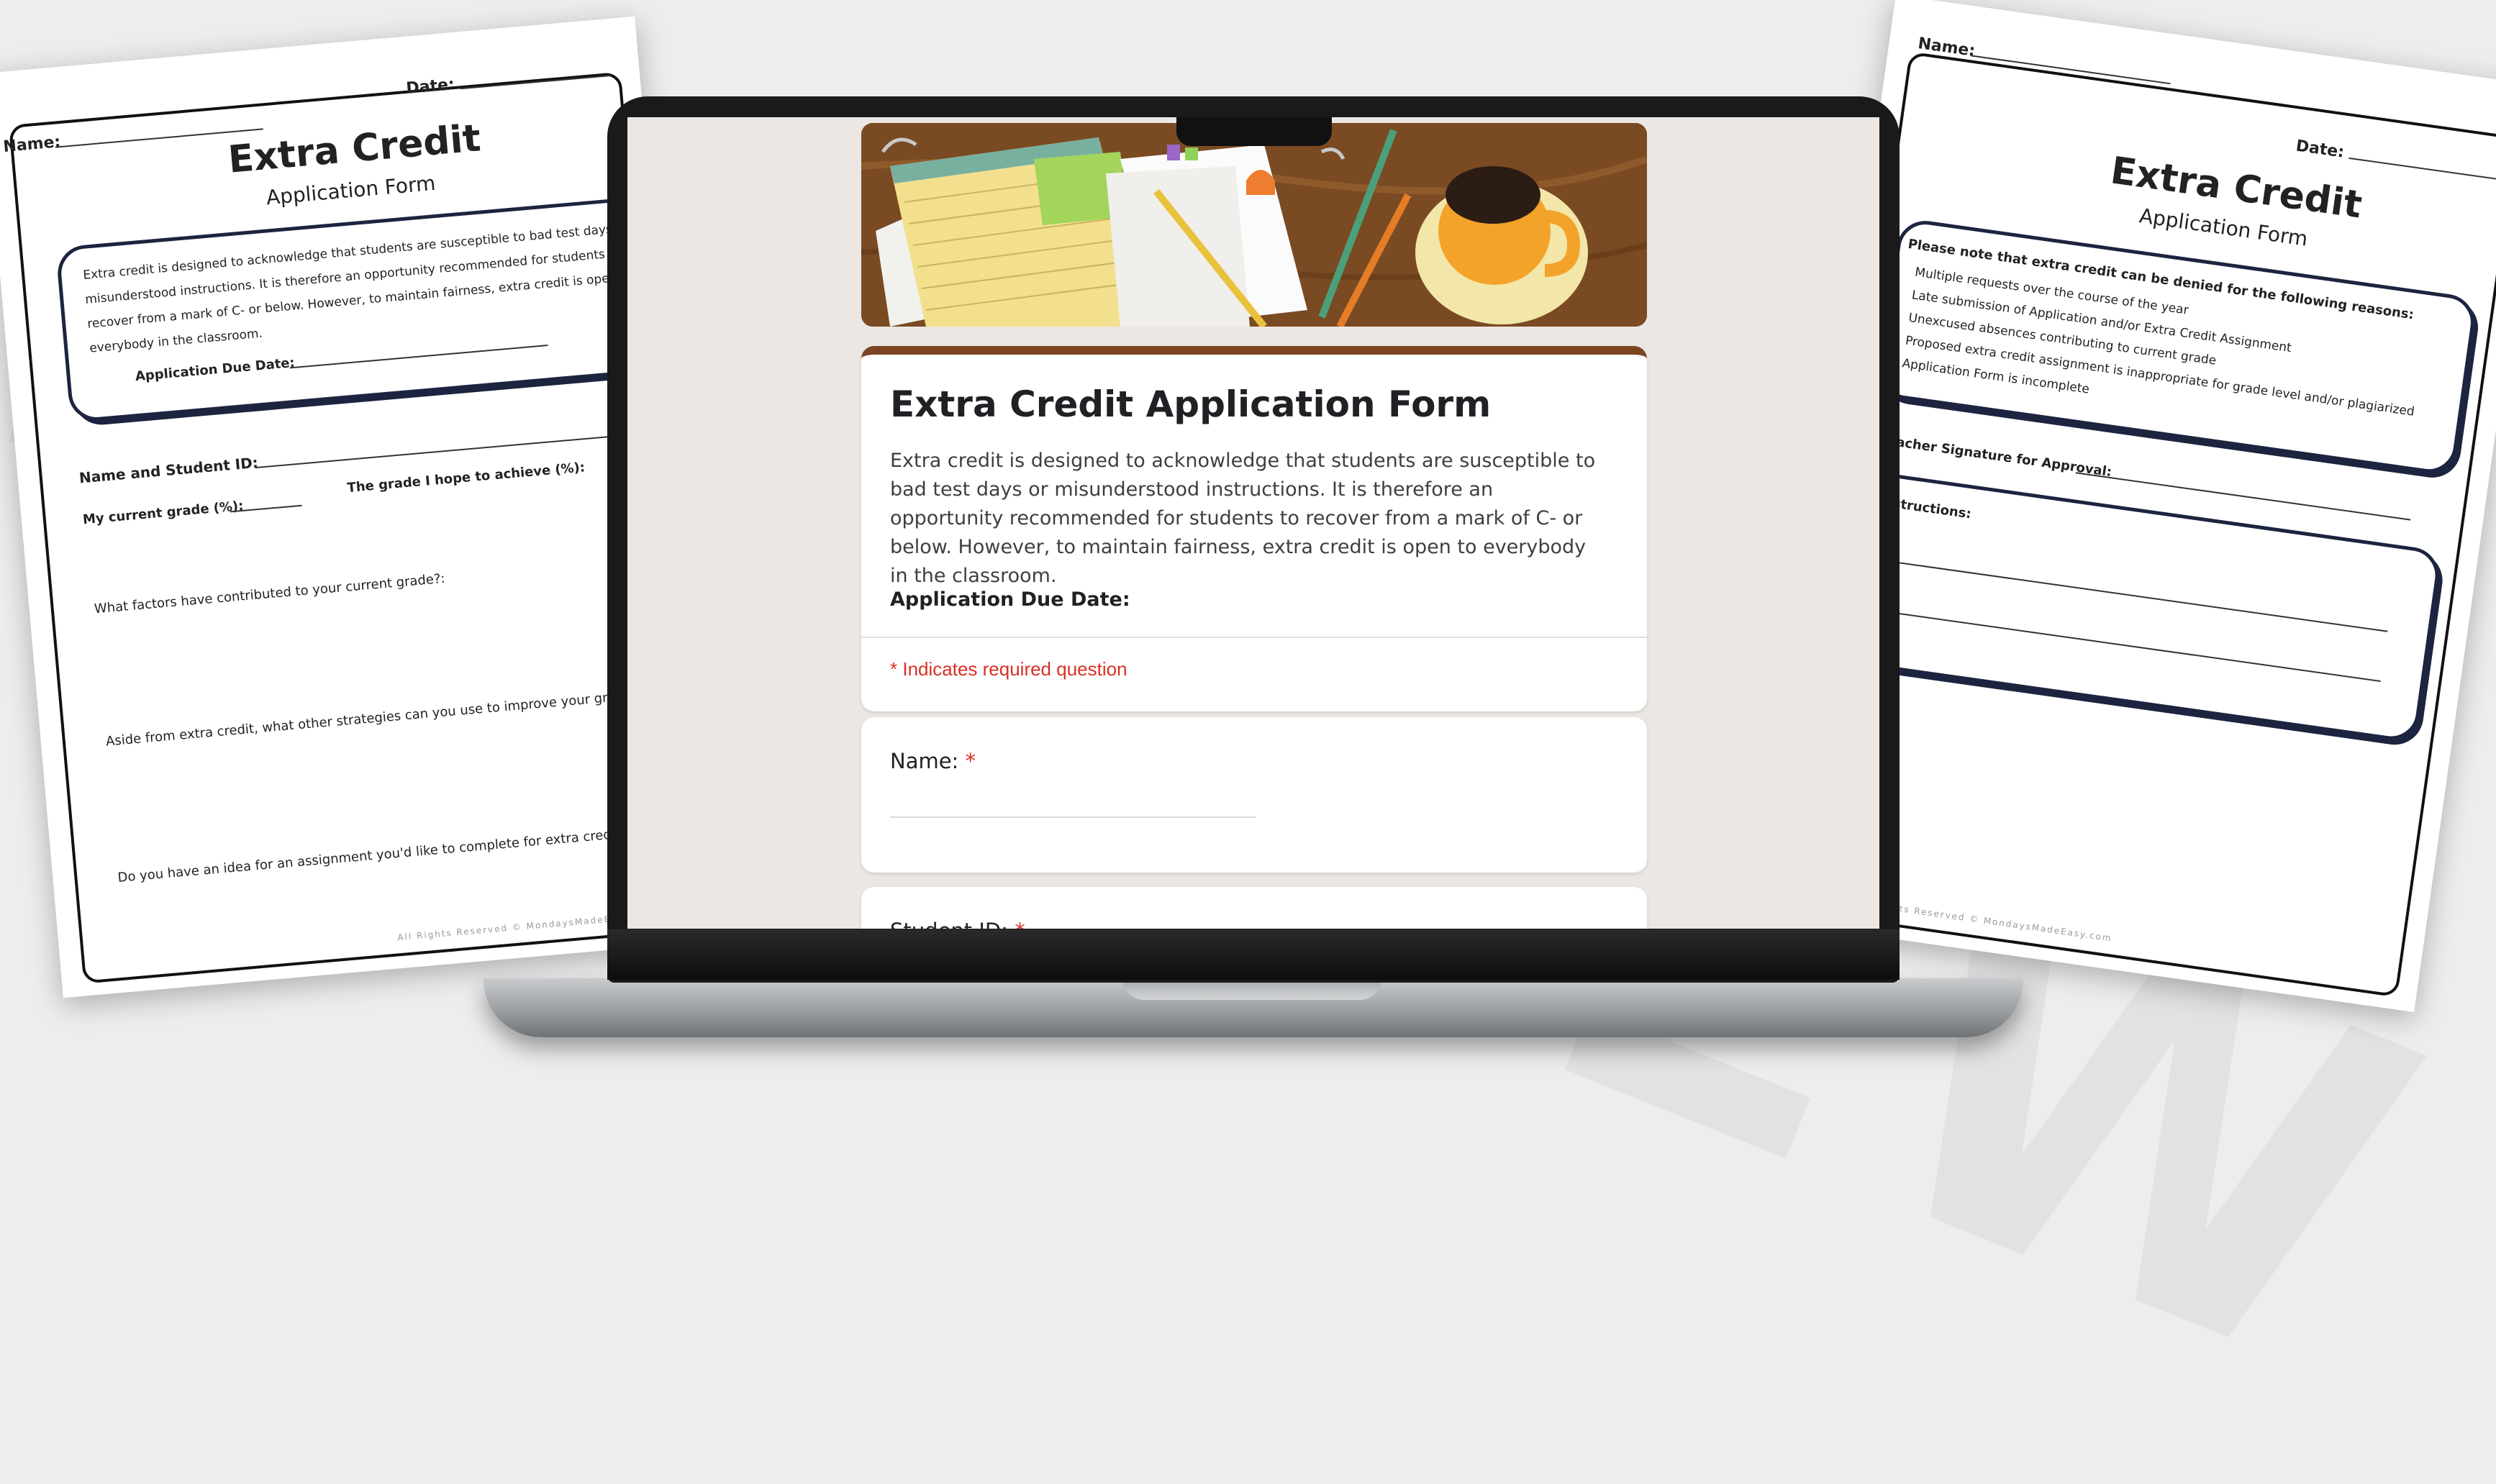 Image resolution: width=2496 pixels, height=1484 pixels. I want to click on card-divider, so click(1254, 637).